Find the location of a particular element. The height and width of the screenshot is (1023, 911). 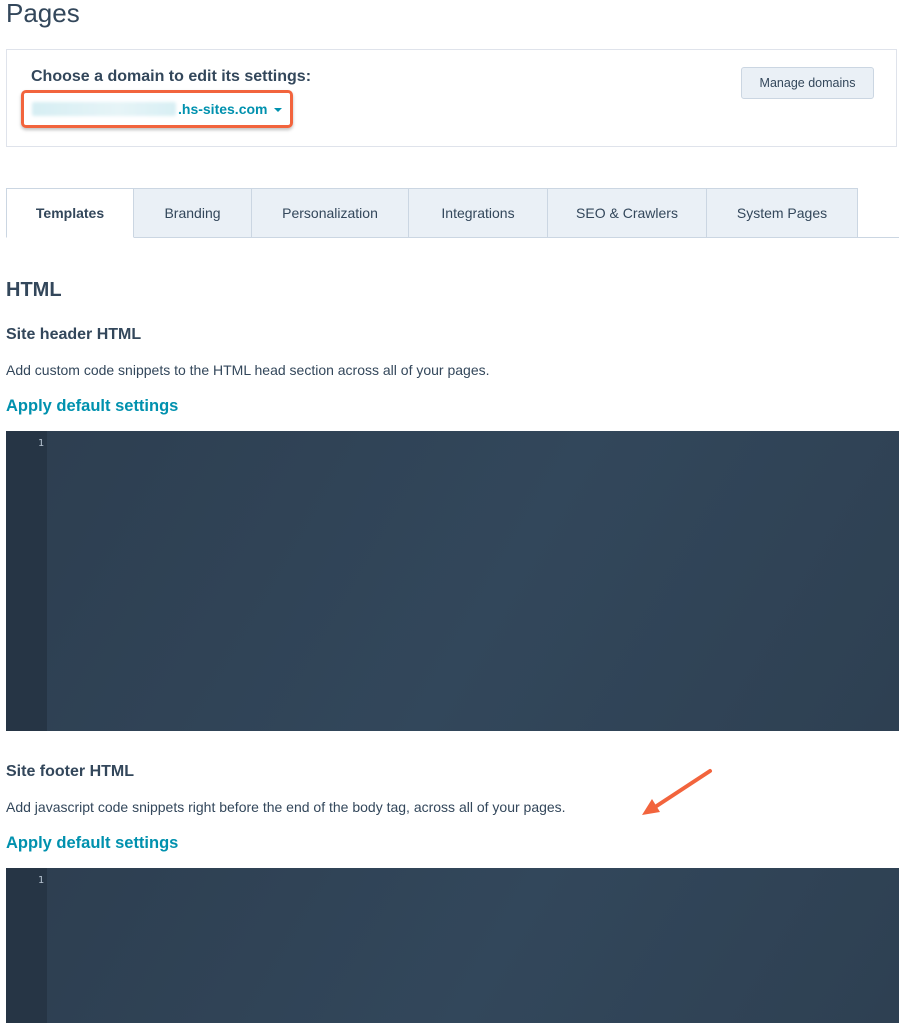

site-footer-code-editor: 1 is located at coordinates (452, 945).